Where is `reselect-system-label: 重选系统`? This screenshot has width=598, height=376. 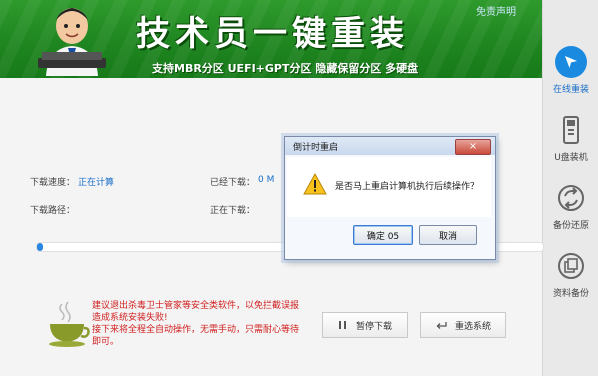
reselect-system-label: 重选系统 is located at coordinates (472, 326).